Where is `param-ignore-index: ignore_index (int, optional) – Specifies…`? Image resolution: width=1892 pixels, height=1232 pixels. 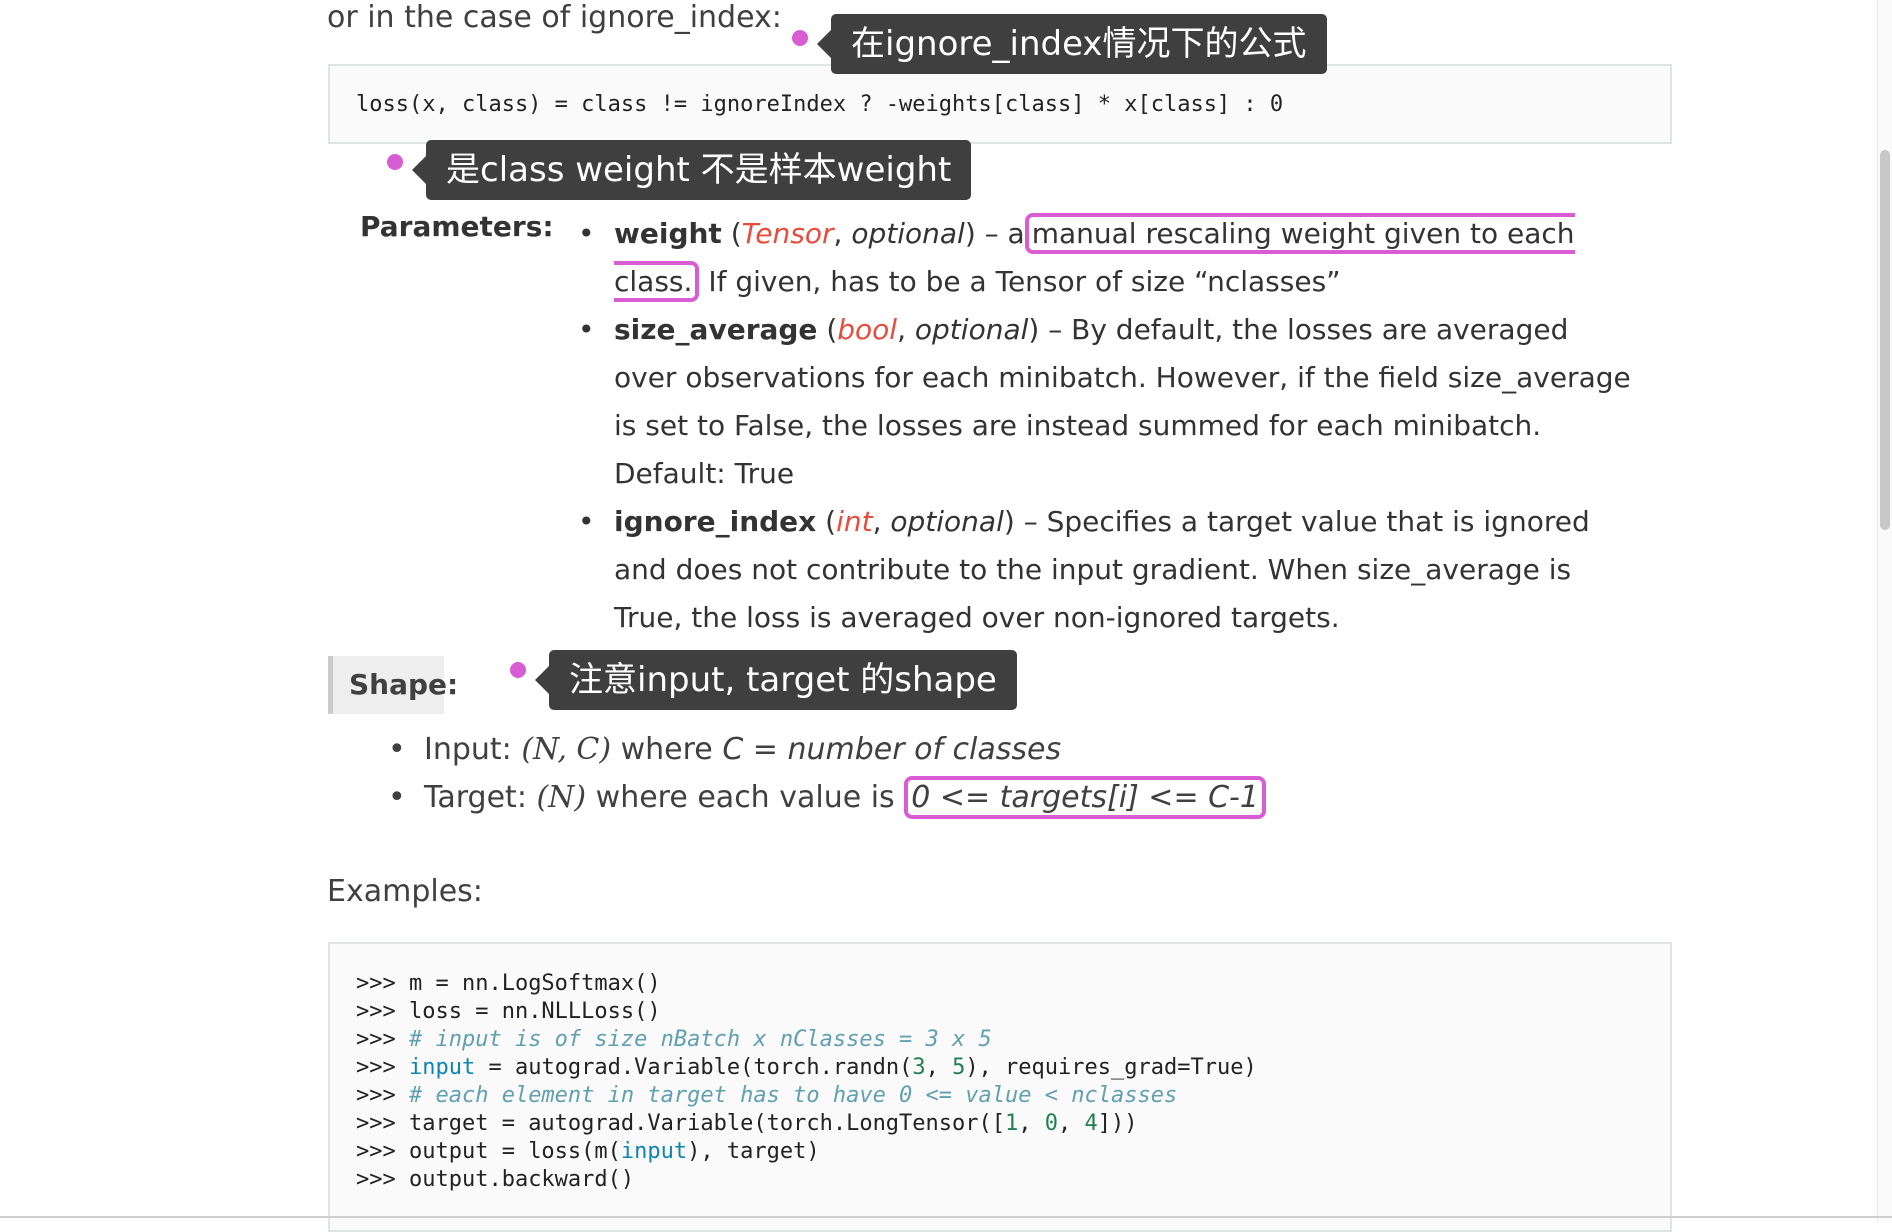 param-ignore-index: ignore_index (int, optional) – Specifies… is located at coordinates (1108, 570).